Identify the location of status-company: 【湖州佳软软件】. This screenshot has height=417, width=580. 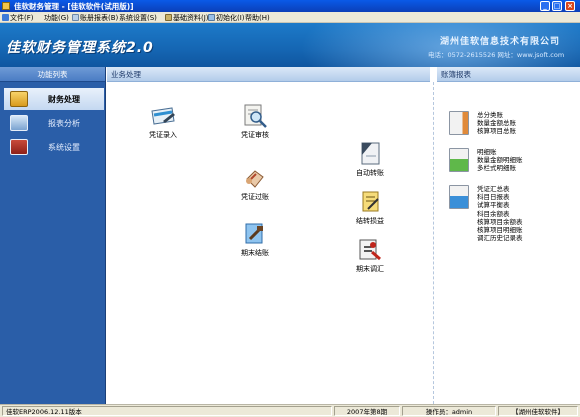
(538, 411).